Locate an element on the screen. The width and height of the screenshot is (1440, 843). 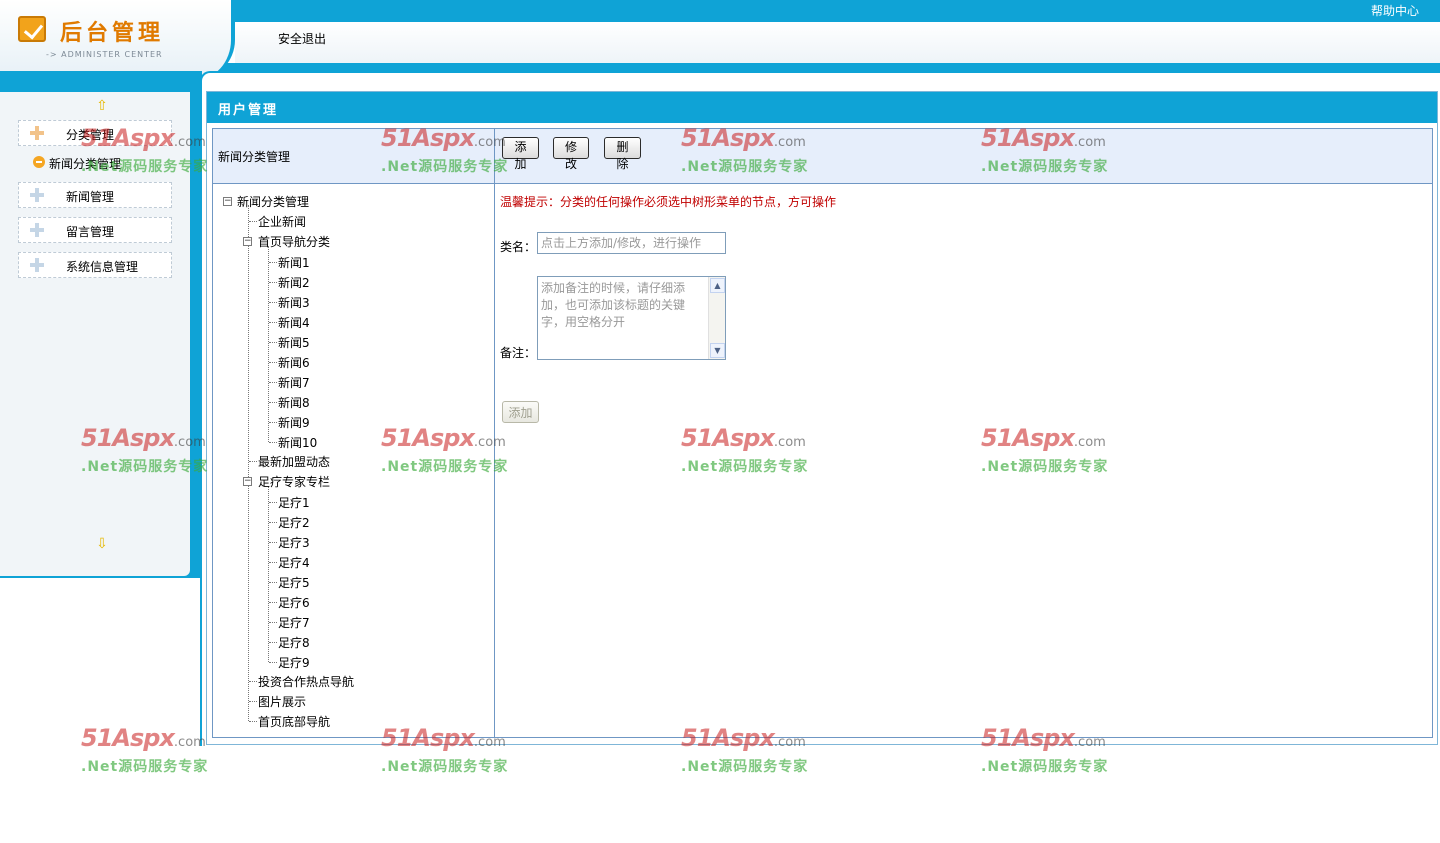
tree-panel is located at coordinates (353, 433).